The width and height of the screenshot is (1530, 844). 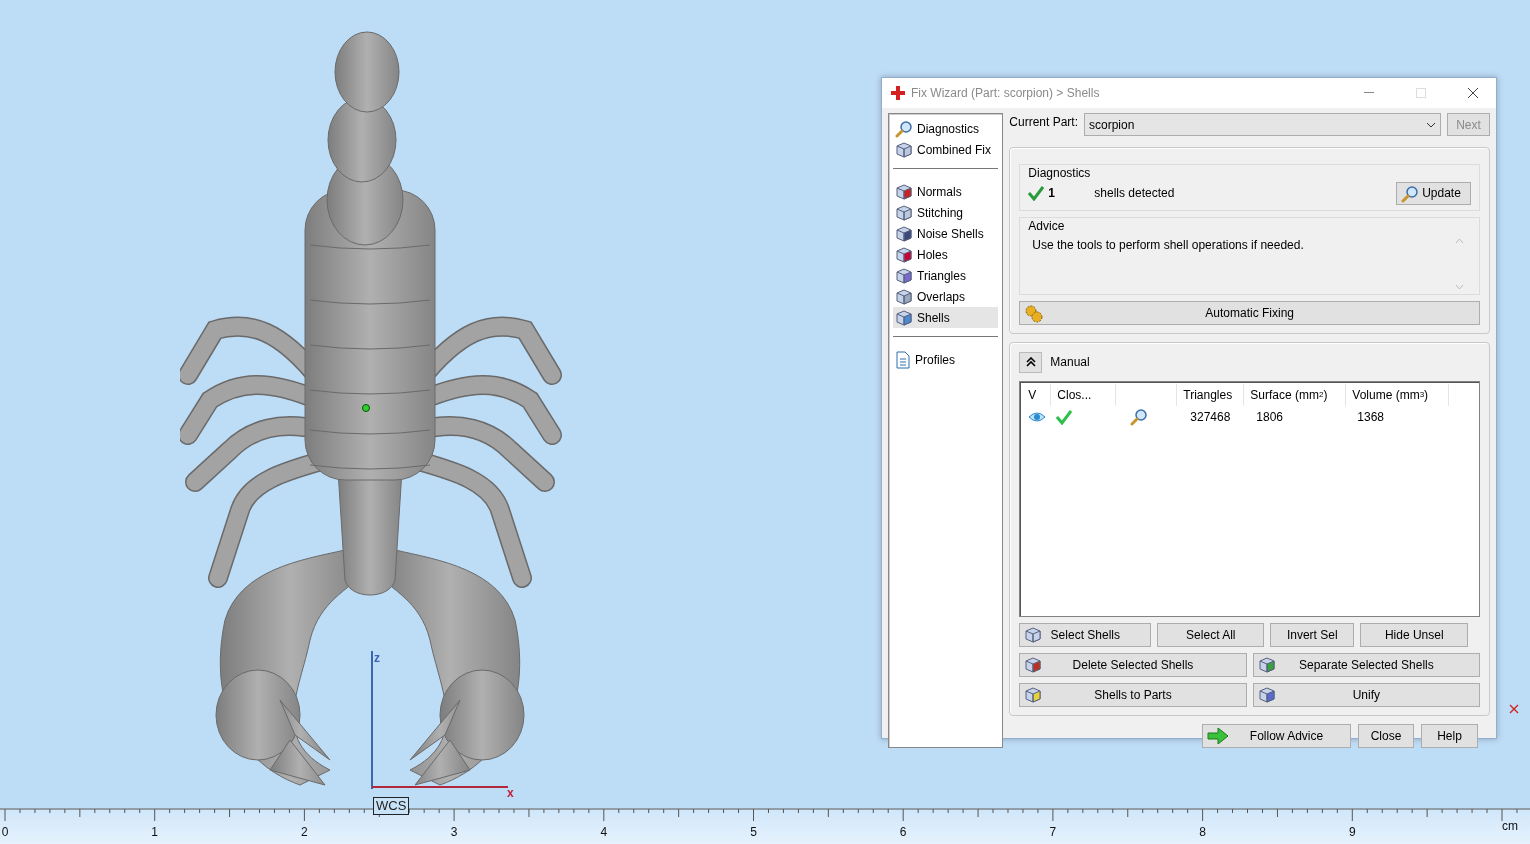 What do you see at coordinates (946, 296) in the screenshot?
I see `sidebar-item: Overlaps` at bounding box center [946, 296].